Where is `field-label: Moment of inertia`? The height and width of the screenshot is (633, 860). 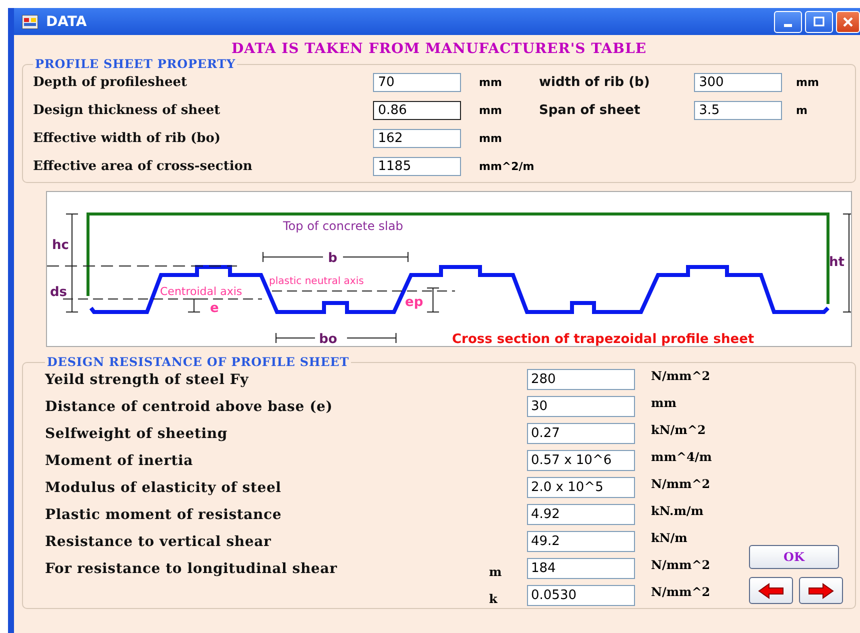 field-label: Moment of inertia is located at coordinates (119, 460).